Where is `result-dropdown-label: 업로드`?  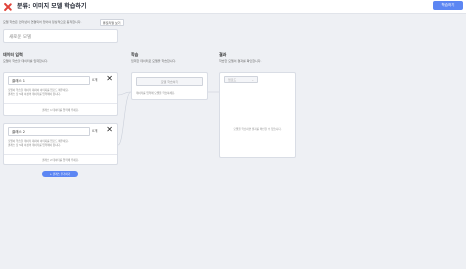
result-dropdown-label: 업로드 is located at coordinates (232, 80).